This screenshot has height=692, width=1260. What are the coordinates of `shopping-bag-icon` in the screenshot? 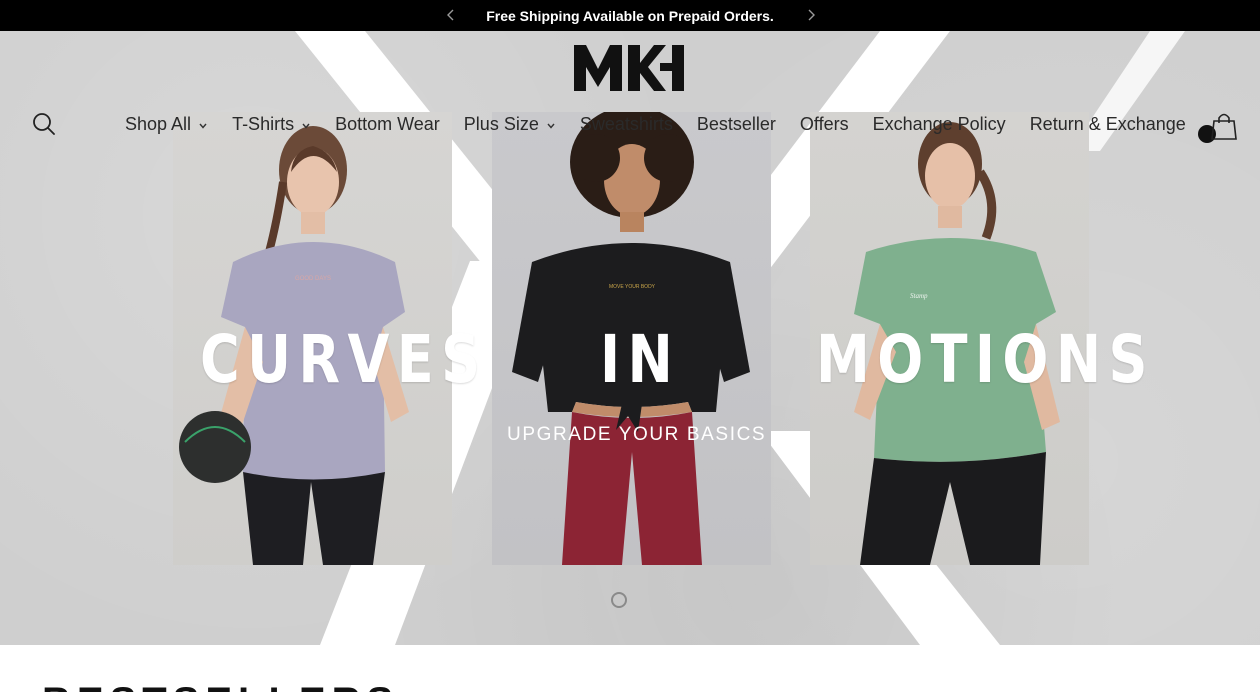 It's located at (1224, 127).